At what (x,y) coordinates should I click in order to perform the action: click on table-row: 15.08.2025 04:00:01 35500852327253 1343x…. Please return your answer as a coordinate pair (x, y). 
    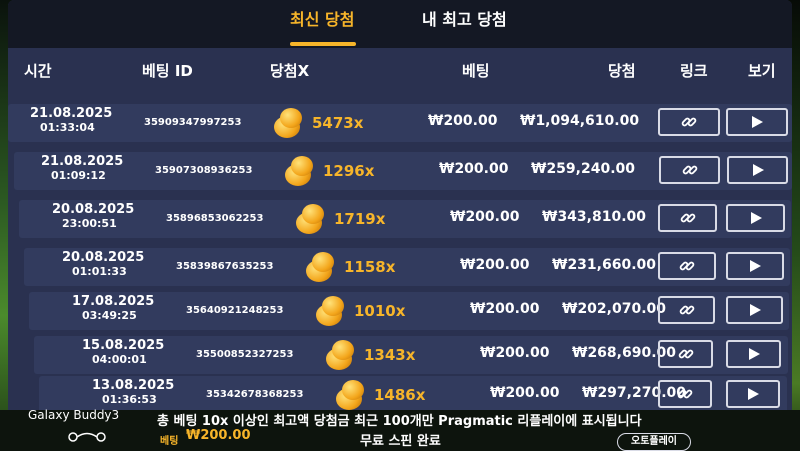
    Looking at the image, I should click on (411, 355).